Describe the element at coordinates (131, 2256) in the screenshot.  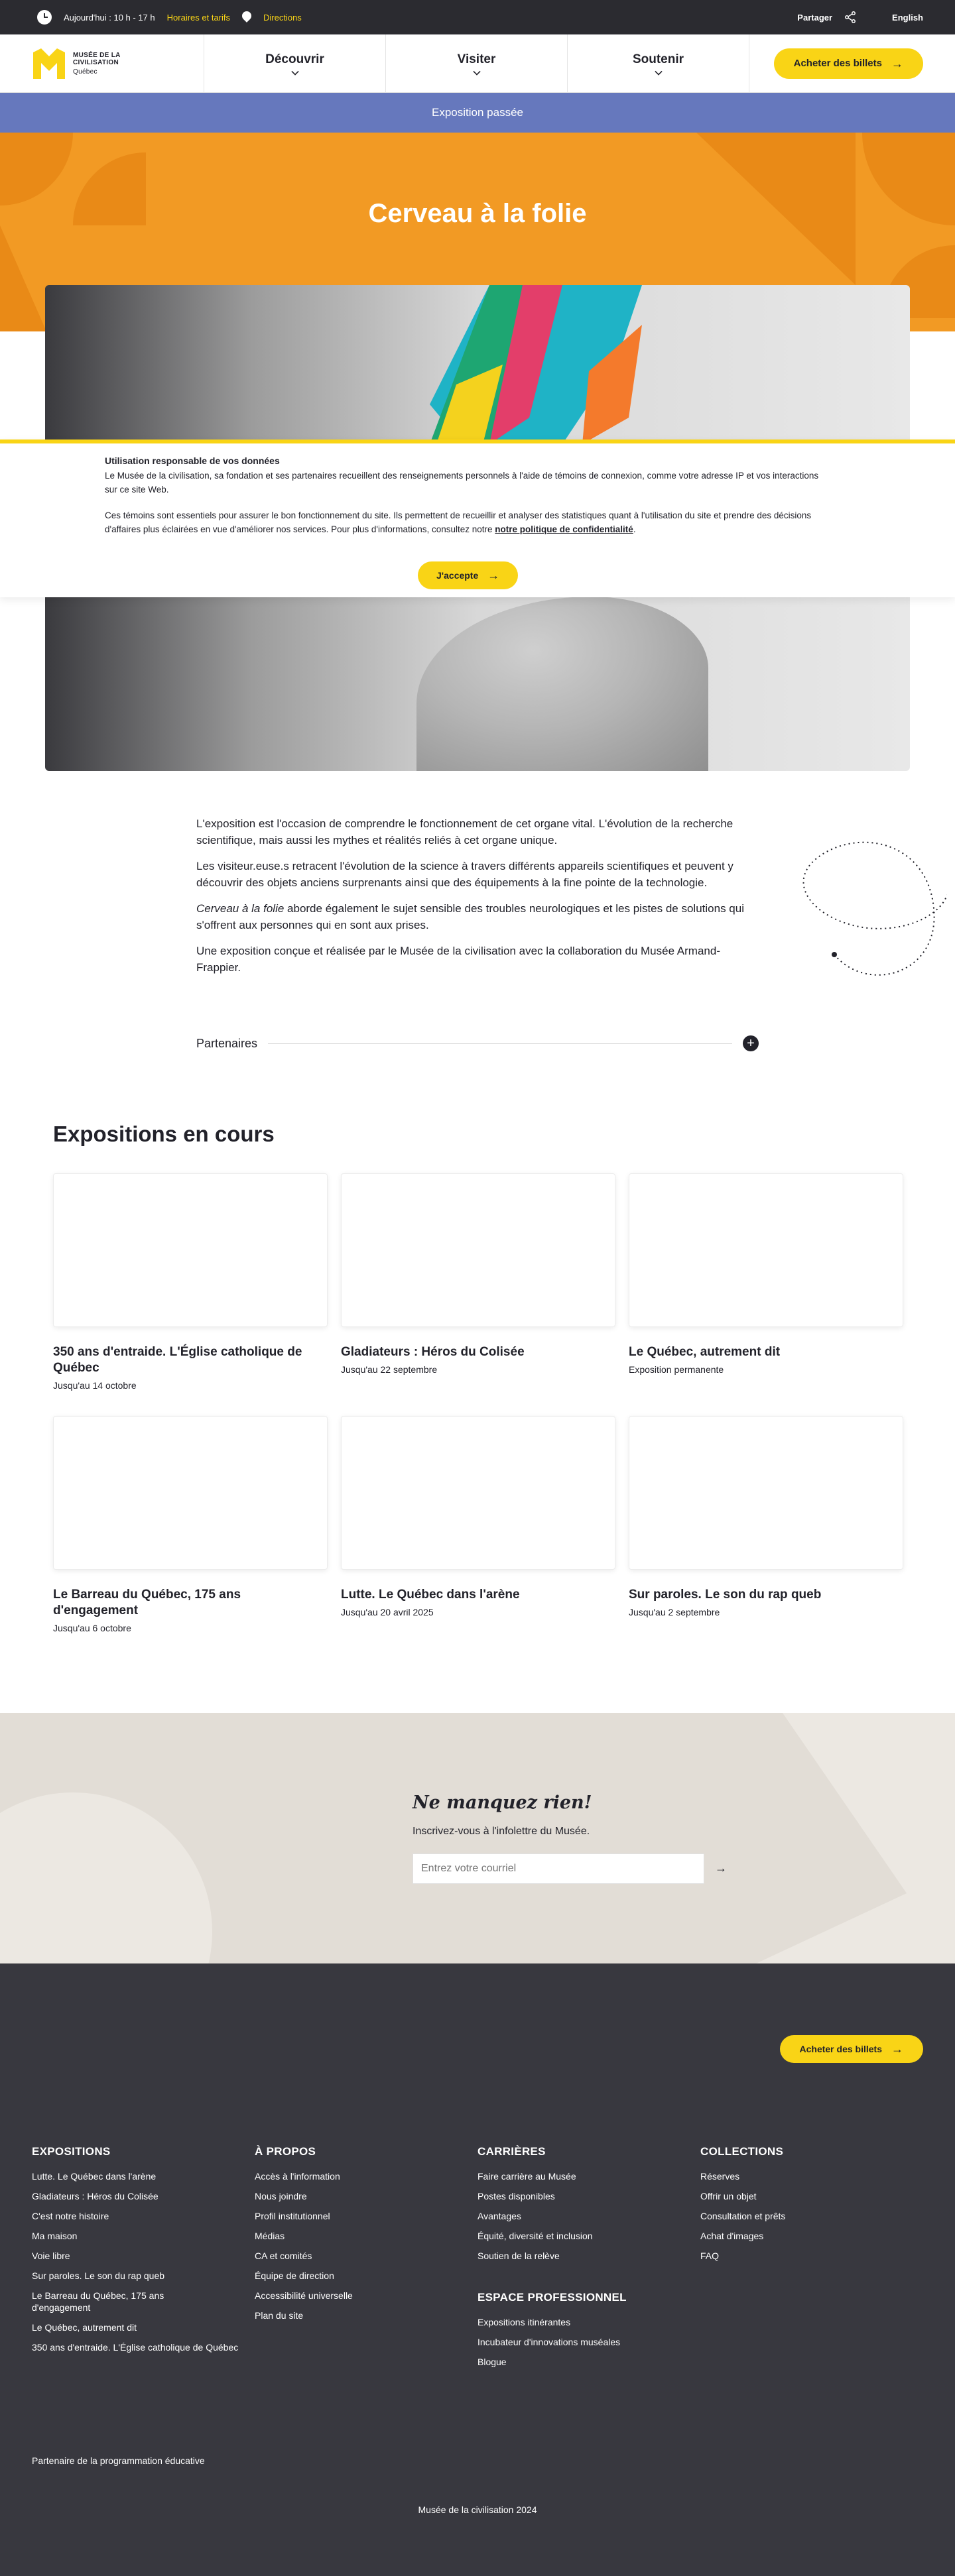
I see `footer-link: Voie libre` at that location.